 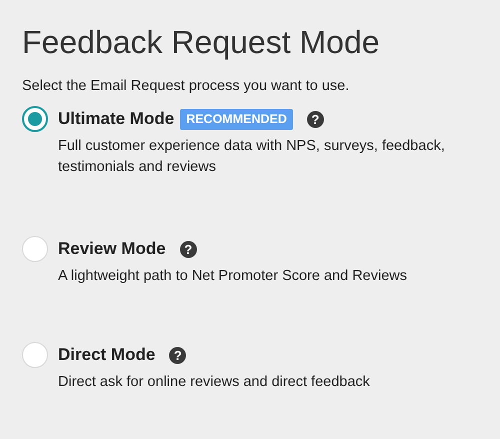 I want to click on option-label: Ultimate Mode, so click(x=116, y=119).